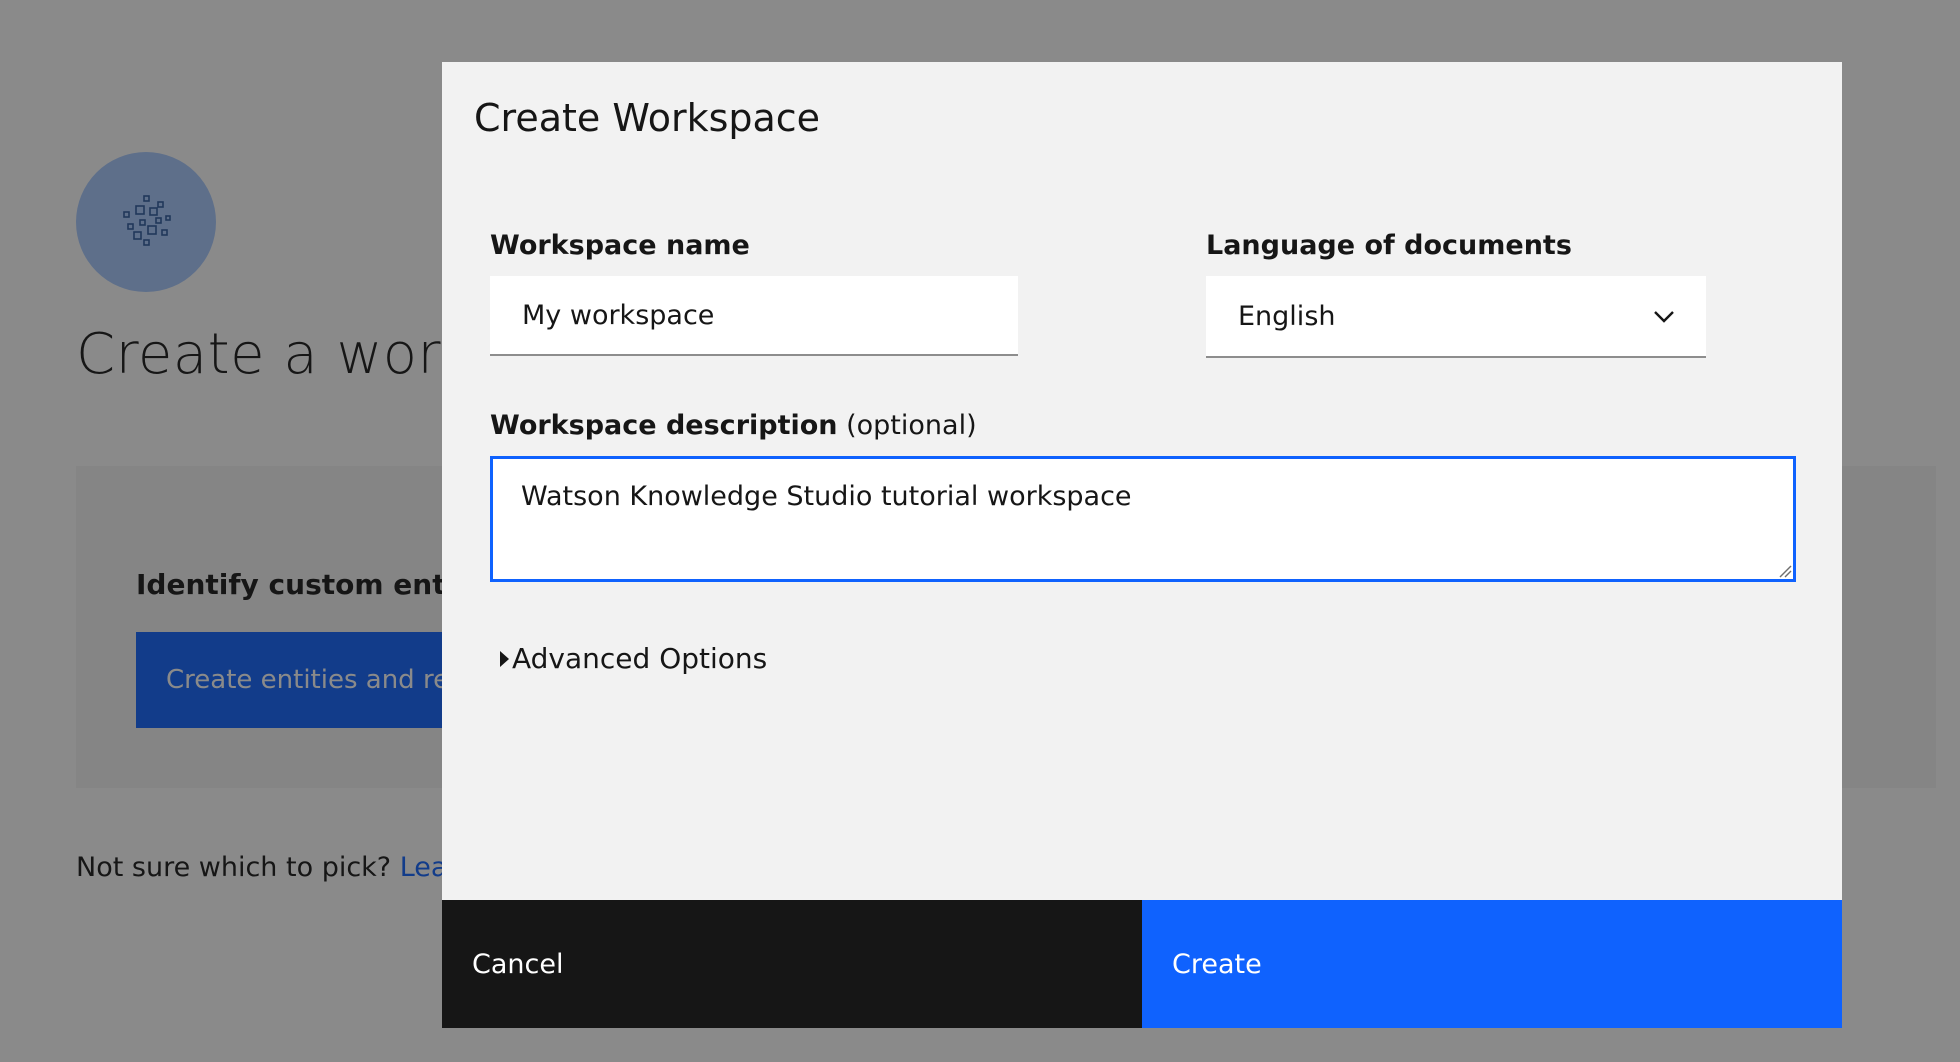  I want to click on advanced-options-toggle: Advanced Options, so click(633, 658).